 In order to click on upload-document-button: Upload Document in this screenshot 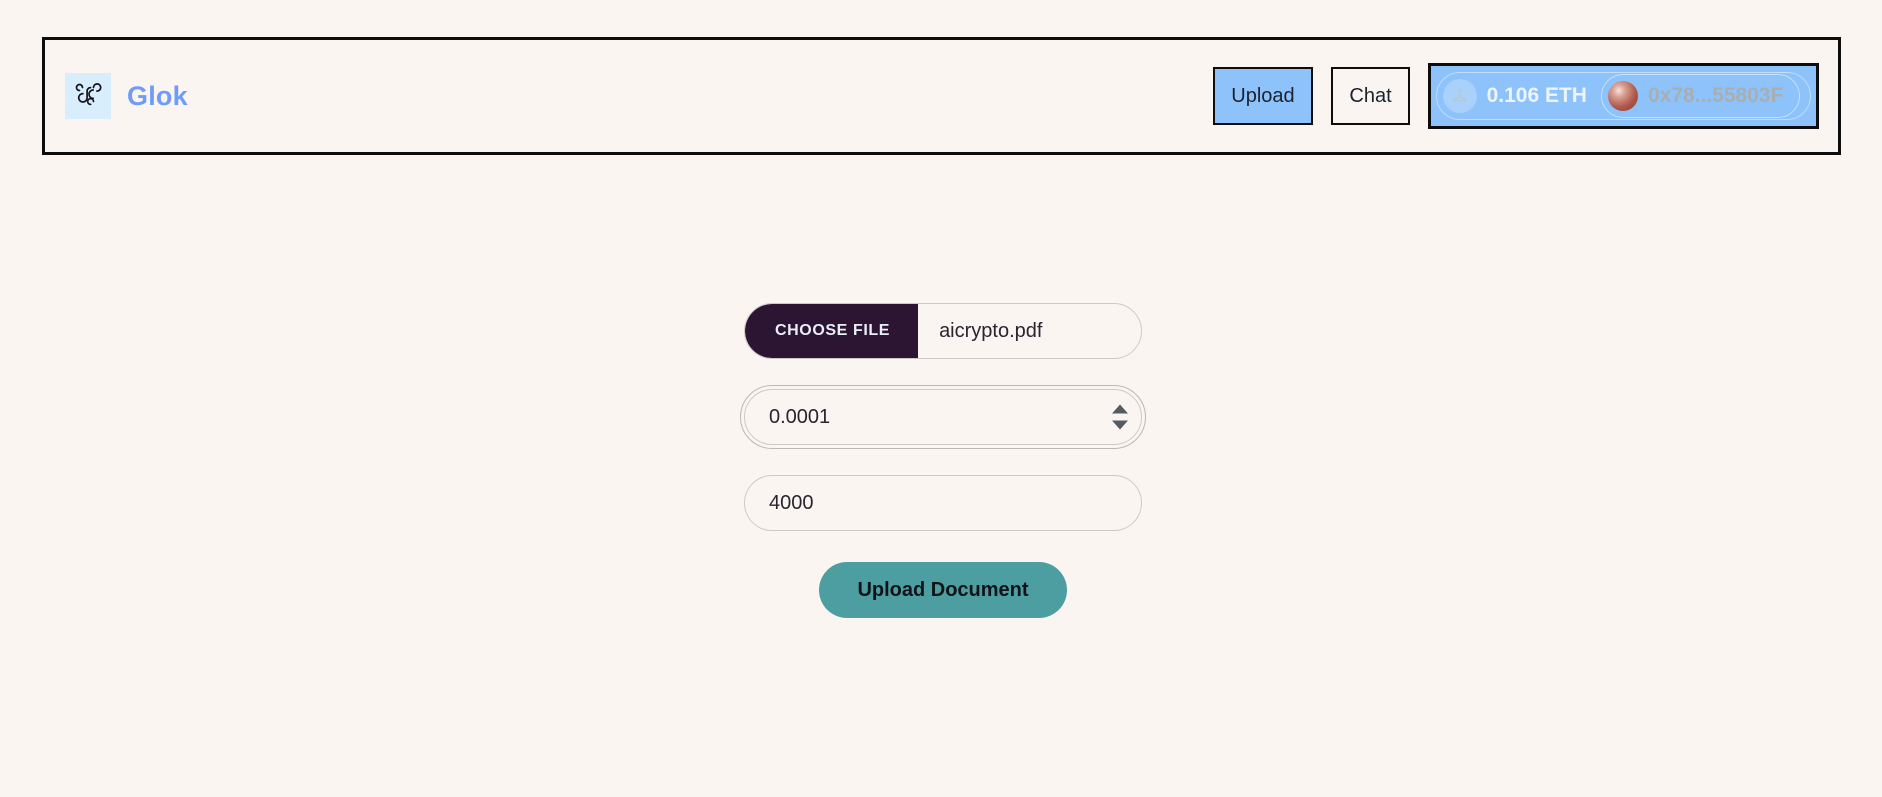, I will do `click(943, 590)`.